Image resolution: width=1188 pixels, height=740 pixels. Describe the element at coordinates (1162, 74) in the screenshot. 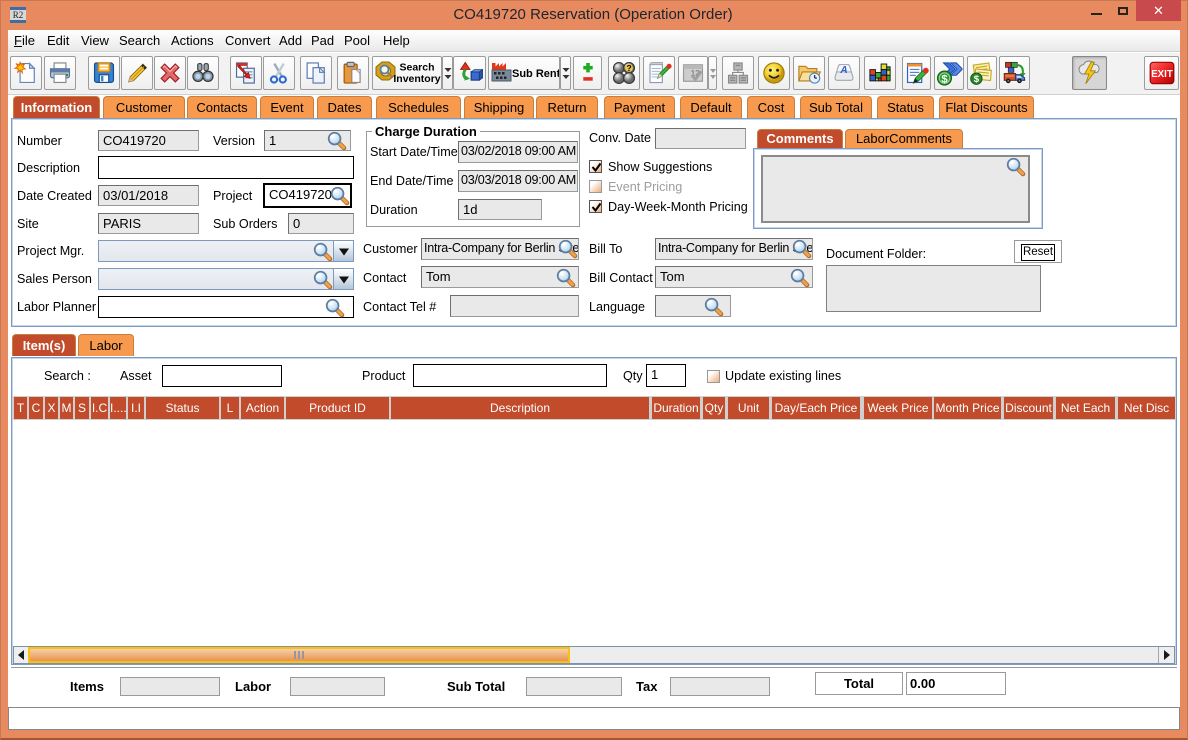

I see `svg-text: EXIT` at that location.